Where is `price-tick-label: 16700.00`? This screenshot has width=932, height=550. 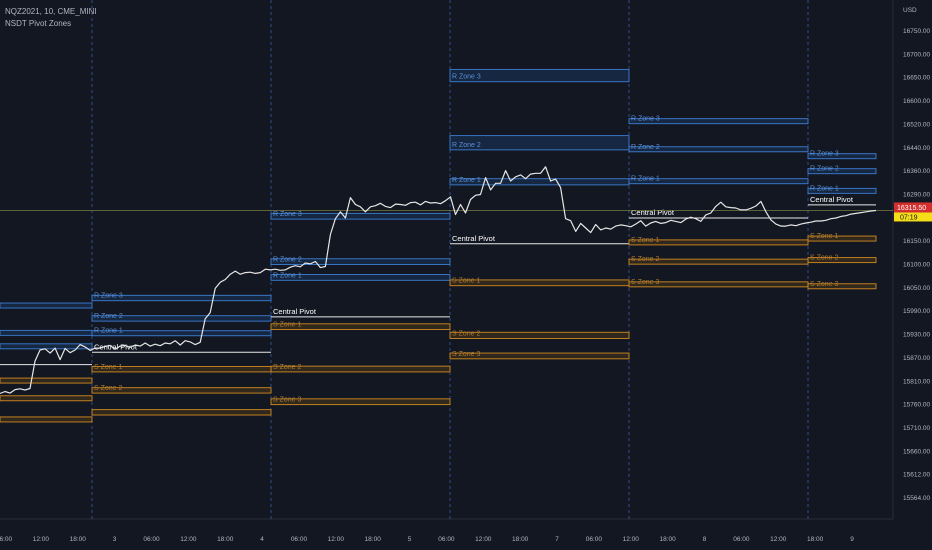
price-tick-label: 16700.00 is located at coordinates (916, 54).